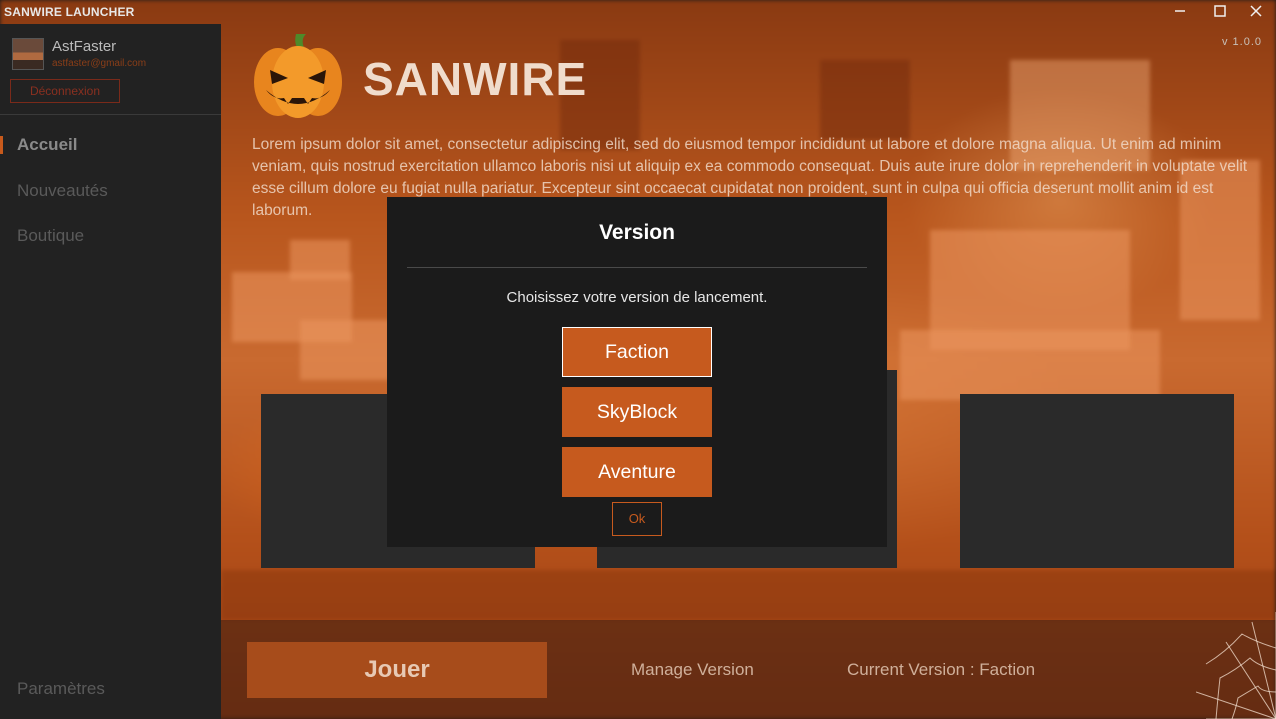  I want to click on user-email: astfaster@gmail.com, so click(99, 63).